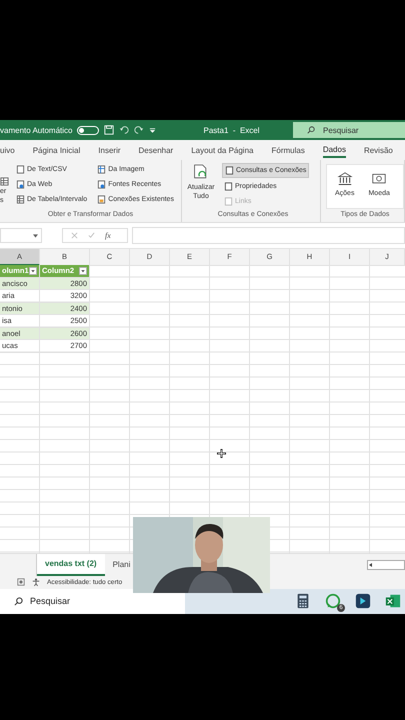 The width and height of the screenshot is (405, 720). What do you see at coordinates (108, 235) in the screenshot?
I see `insert-function-button: fx` at bounding box center [108, 235].